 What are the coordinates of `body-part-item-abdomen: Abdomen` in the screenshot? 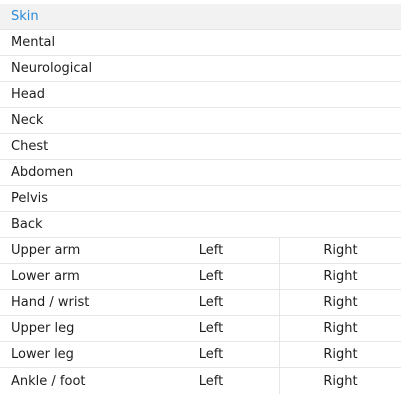 It's located at (200, 173).